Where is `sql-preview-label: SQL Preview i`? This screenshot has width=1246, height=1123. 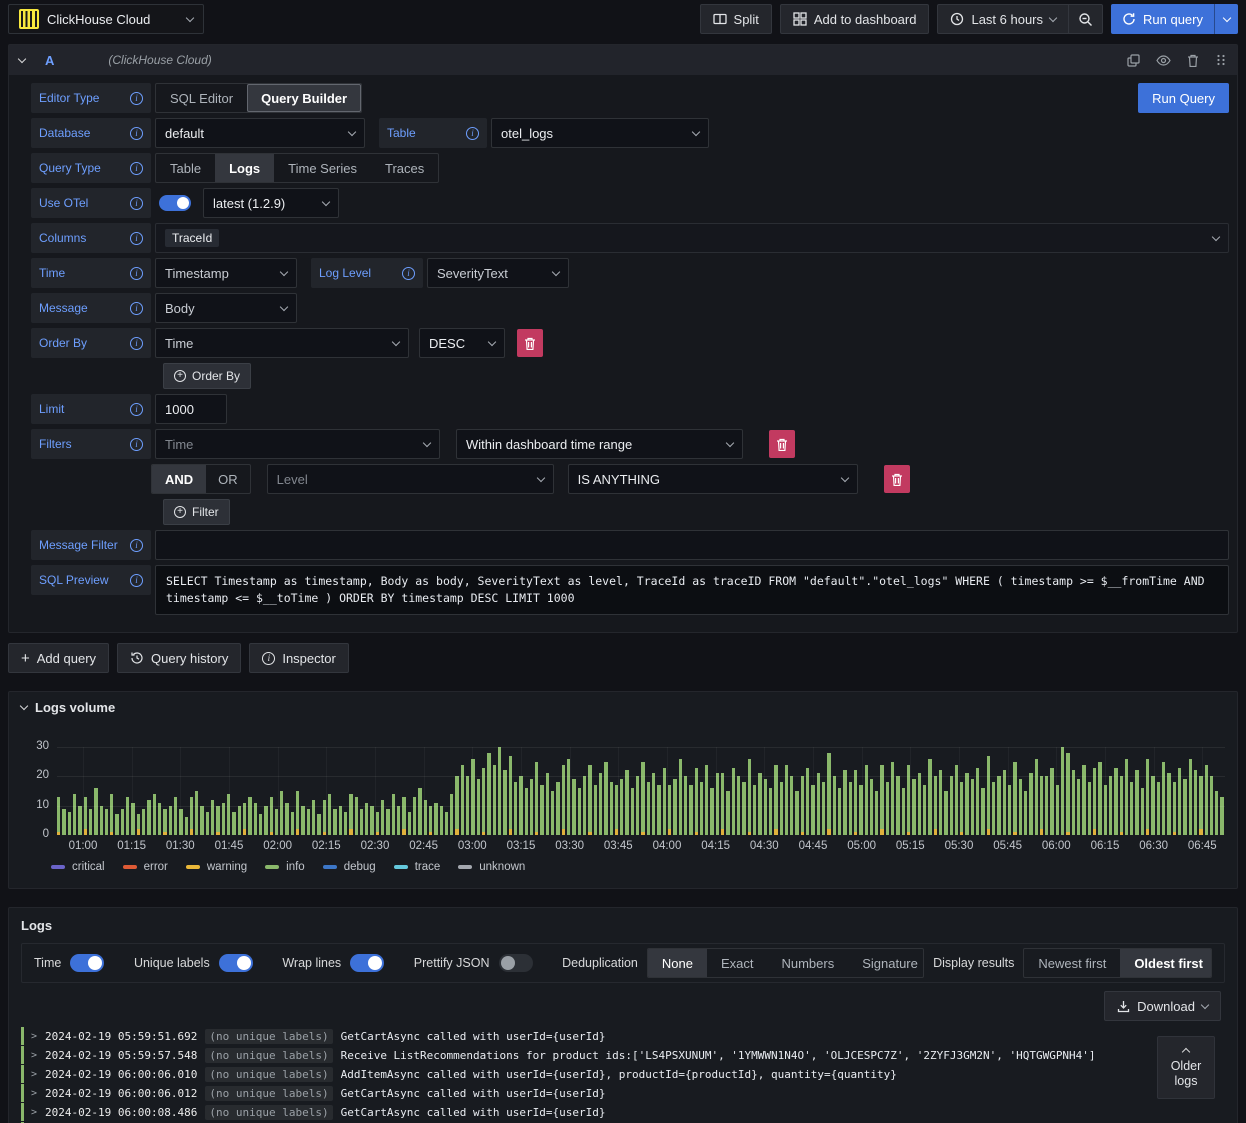 sql-preview-label: SQL Preview i is located at coordinates (91, 580).